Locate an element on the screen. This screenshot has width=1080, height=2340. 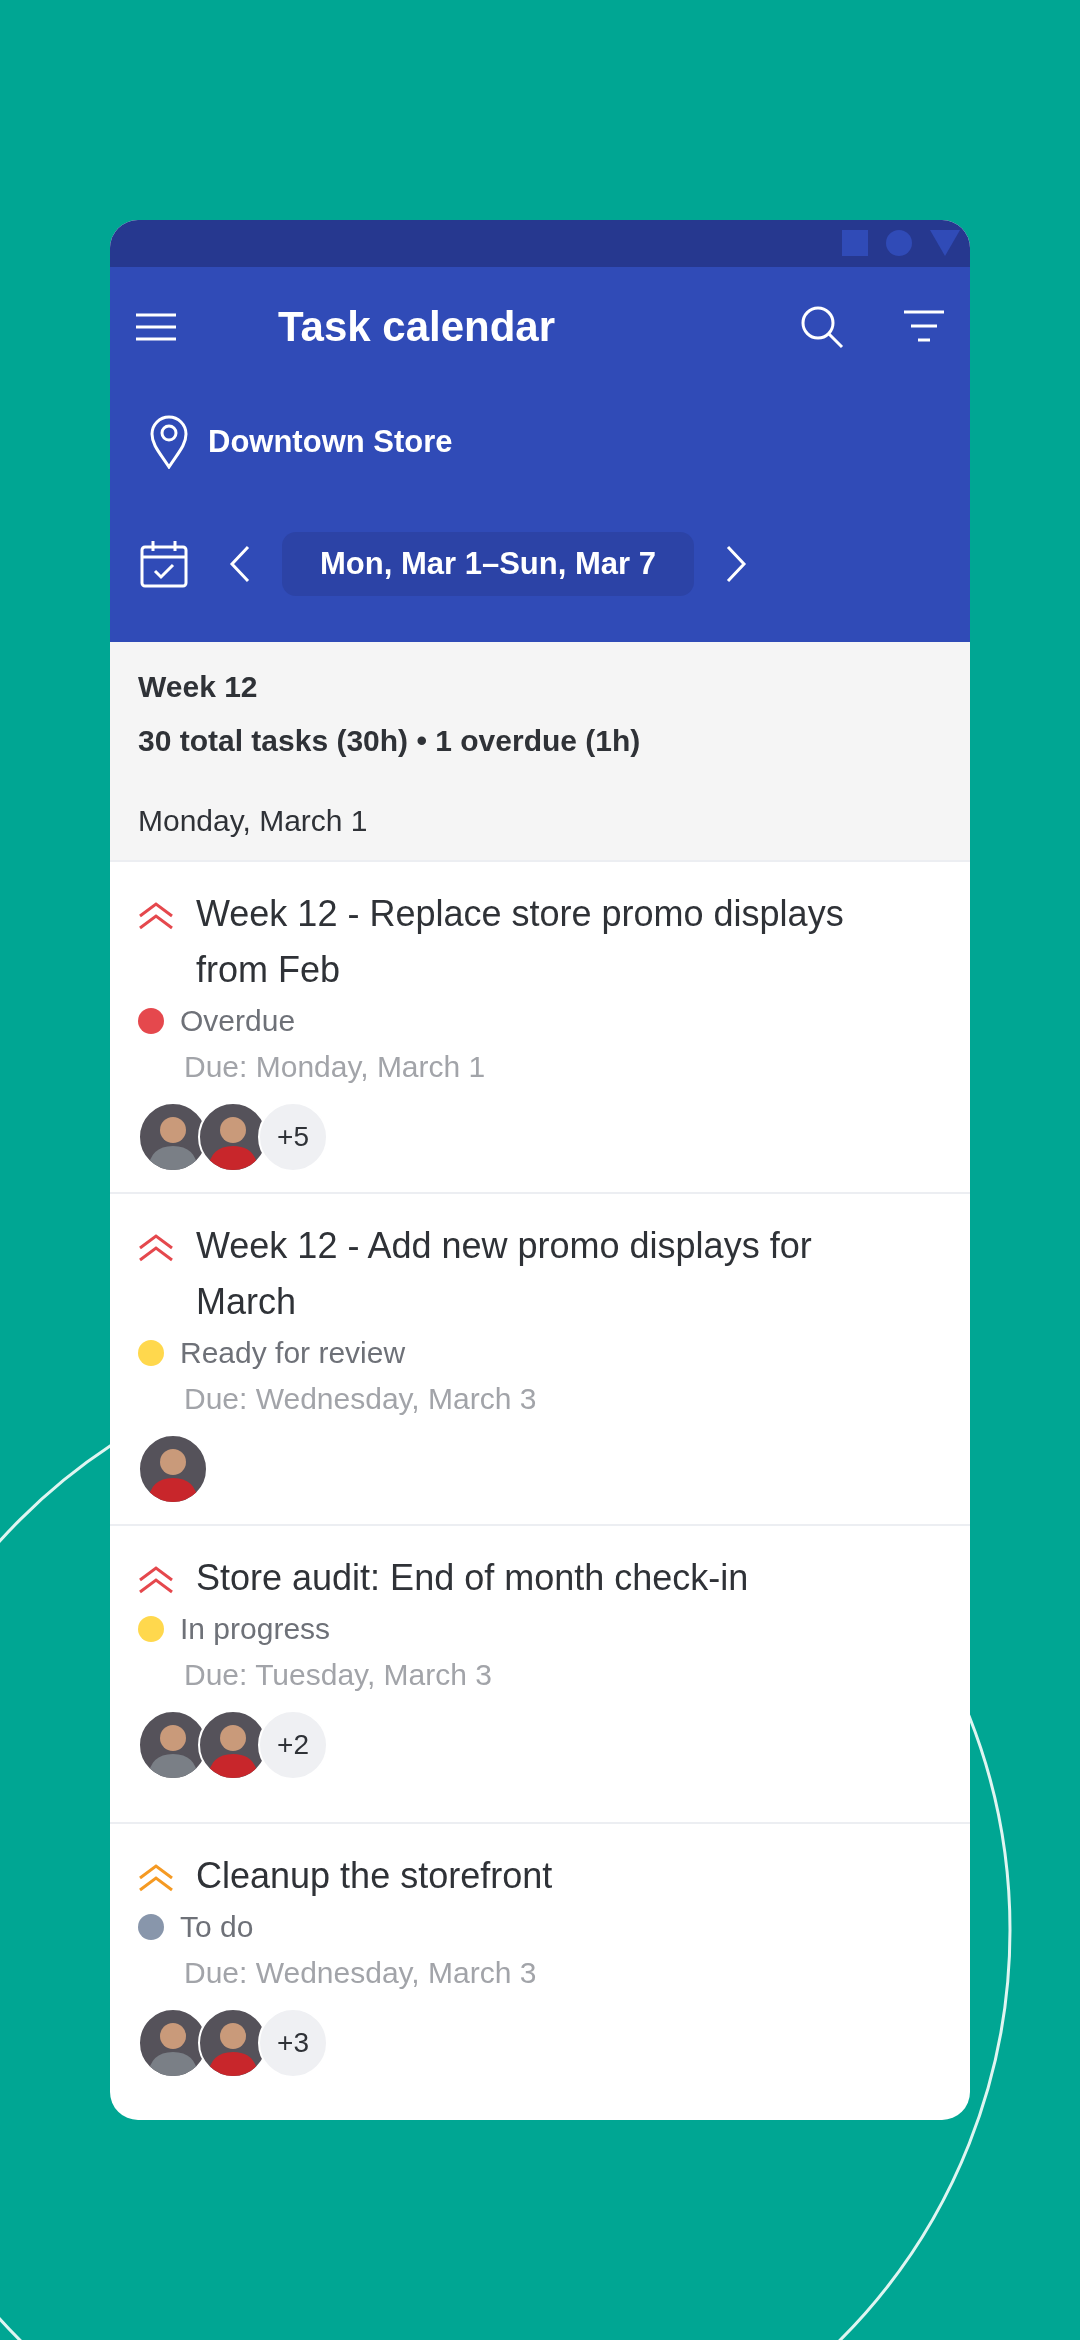
task-title: Store audit: End of month check-in is located at coordinates (536, 1577).